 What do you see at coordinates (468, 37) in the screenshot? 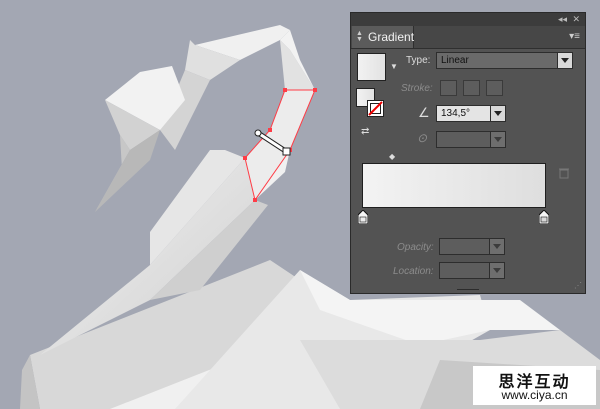
I see `panel-tabrow: ▲ ▼ Gradient ▾≡` at bounding box center [468, 37].